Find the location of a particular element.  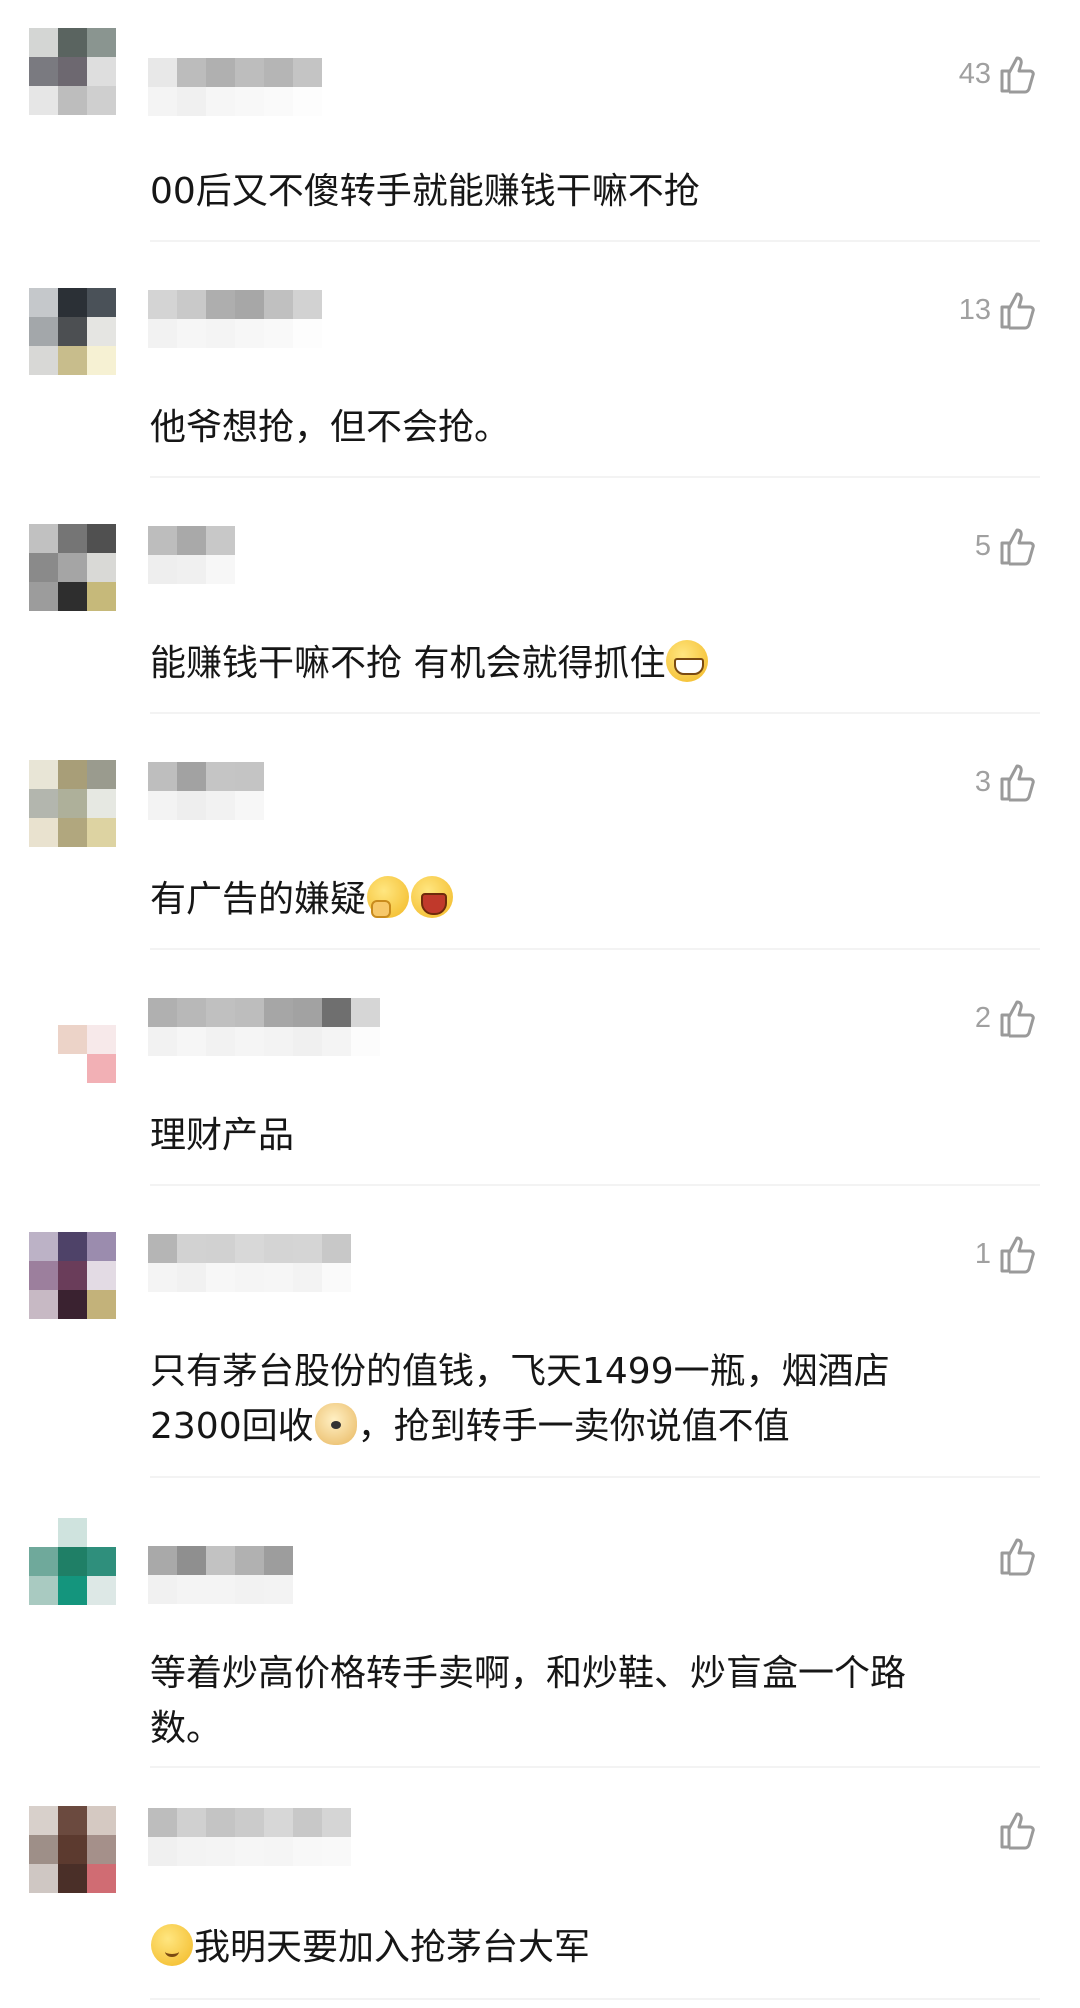

comment-text: 他爷想抢，但不会抢。 is located at coordinates (330, 427).